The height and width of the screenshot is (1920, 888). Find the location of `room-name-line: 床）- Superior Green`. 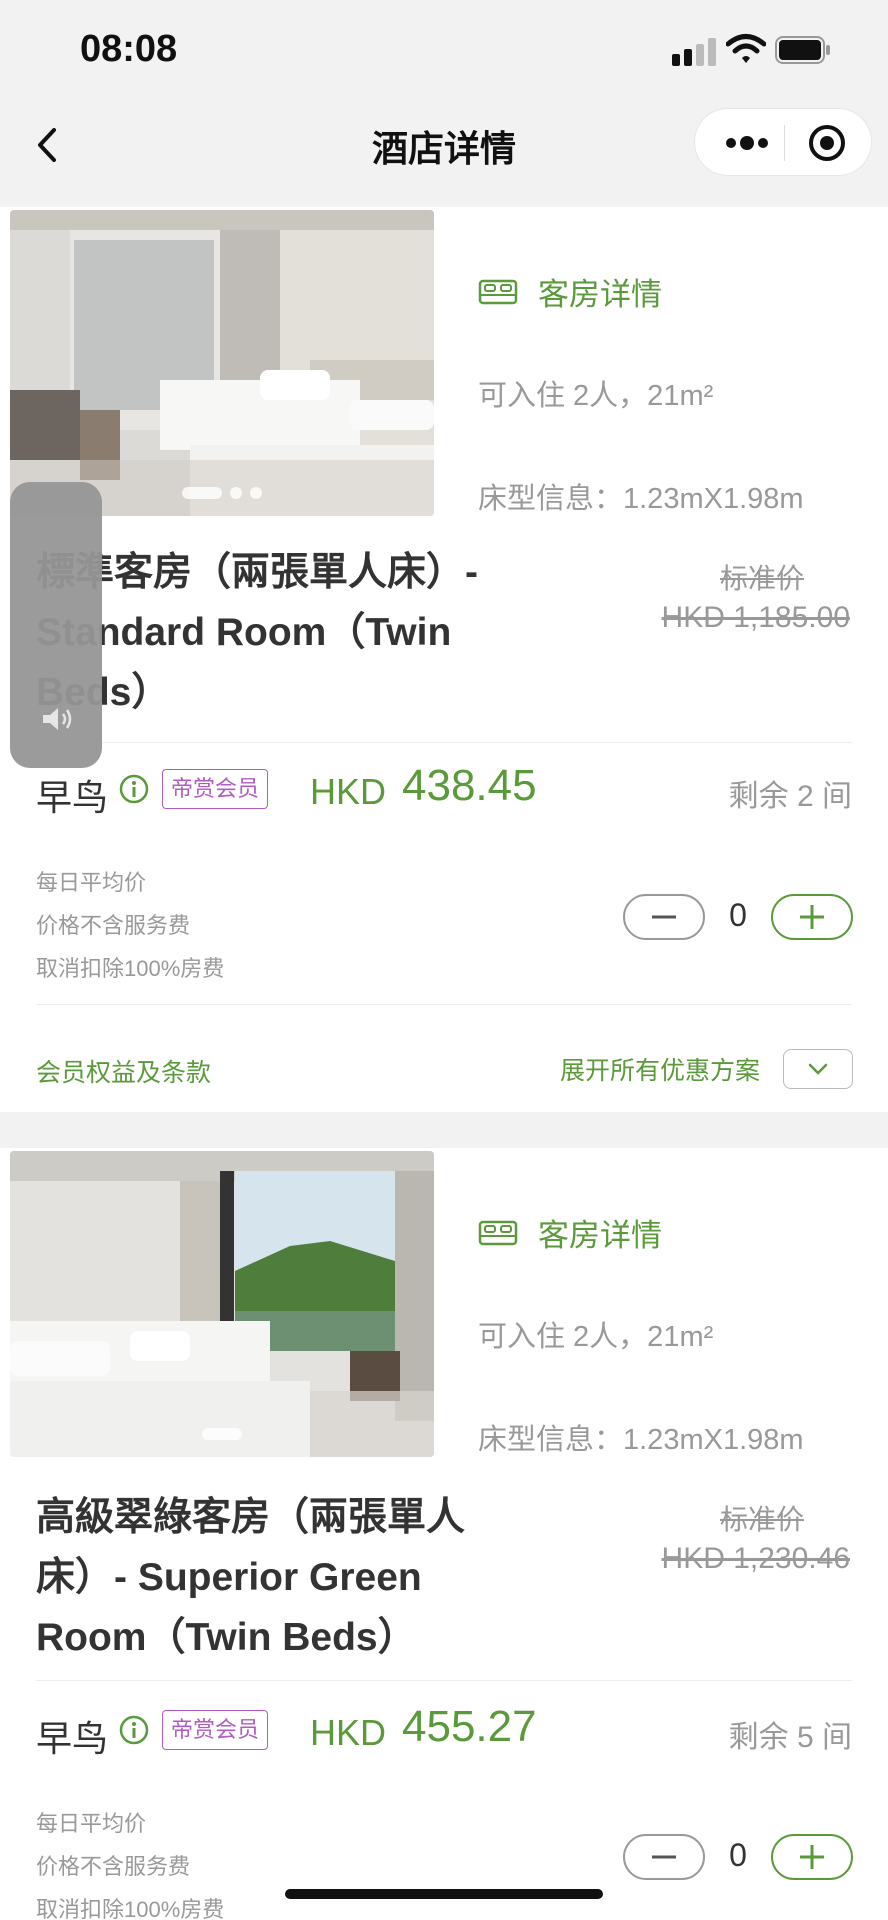

room-name-line: 床）- Superior Green is located at coordinates (229, 1577).